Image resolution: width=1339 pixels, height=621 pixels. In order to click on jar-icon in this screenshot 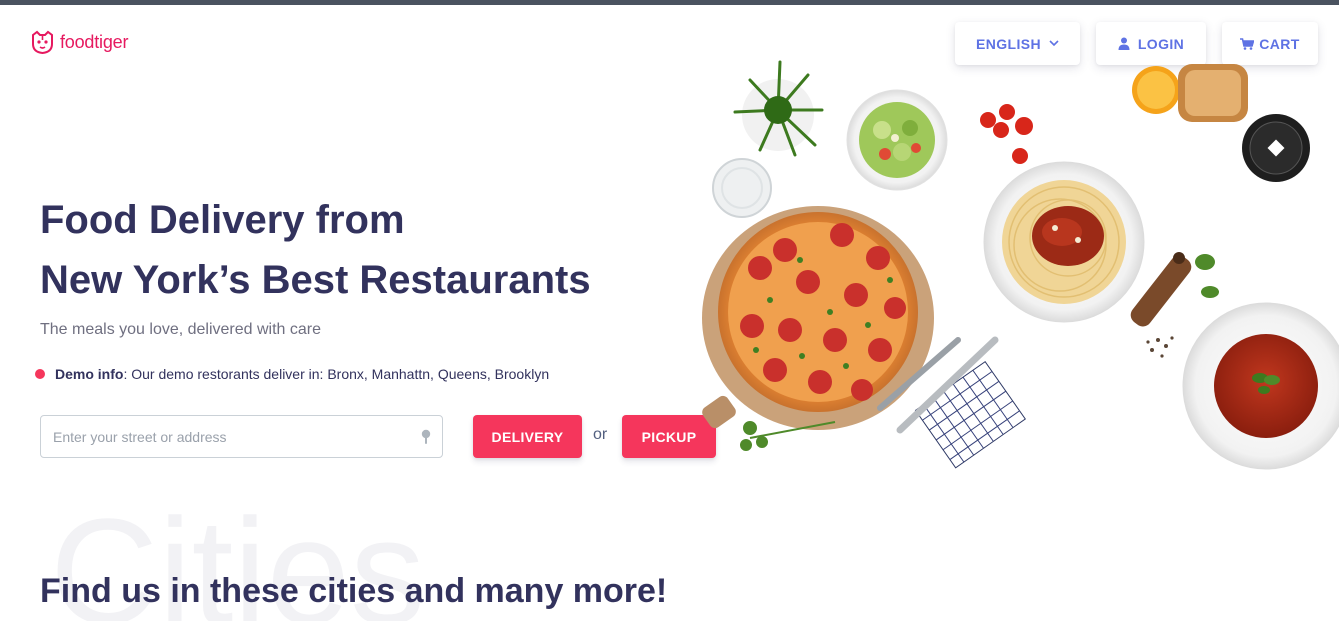, I will do `click(1276, 148)`.